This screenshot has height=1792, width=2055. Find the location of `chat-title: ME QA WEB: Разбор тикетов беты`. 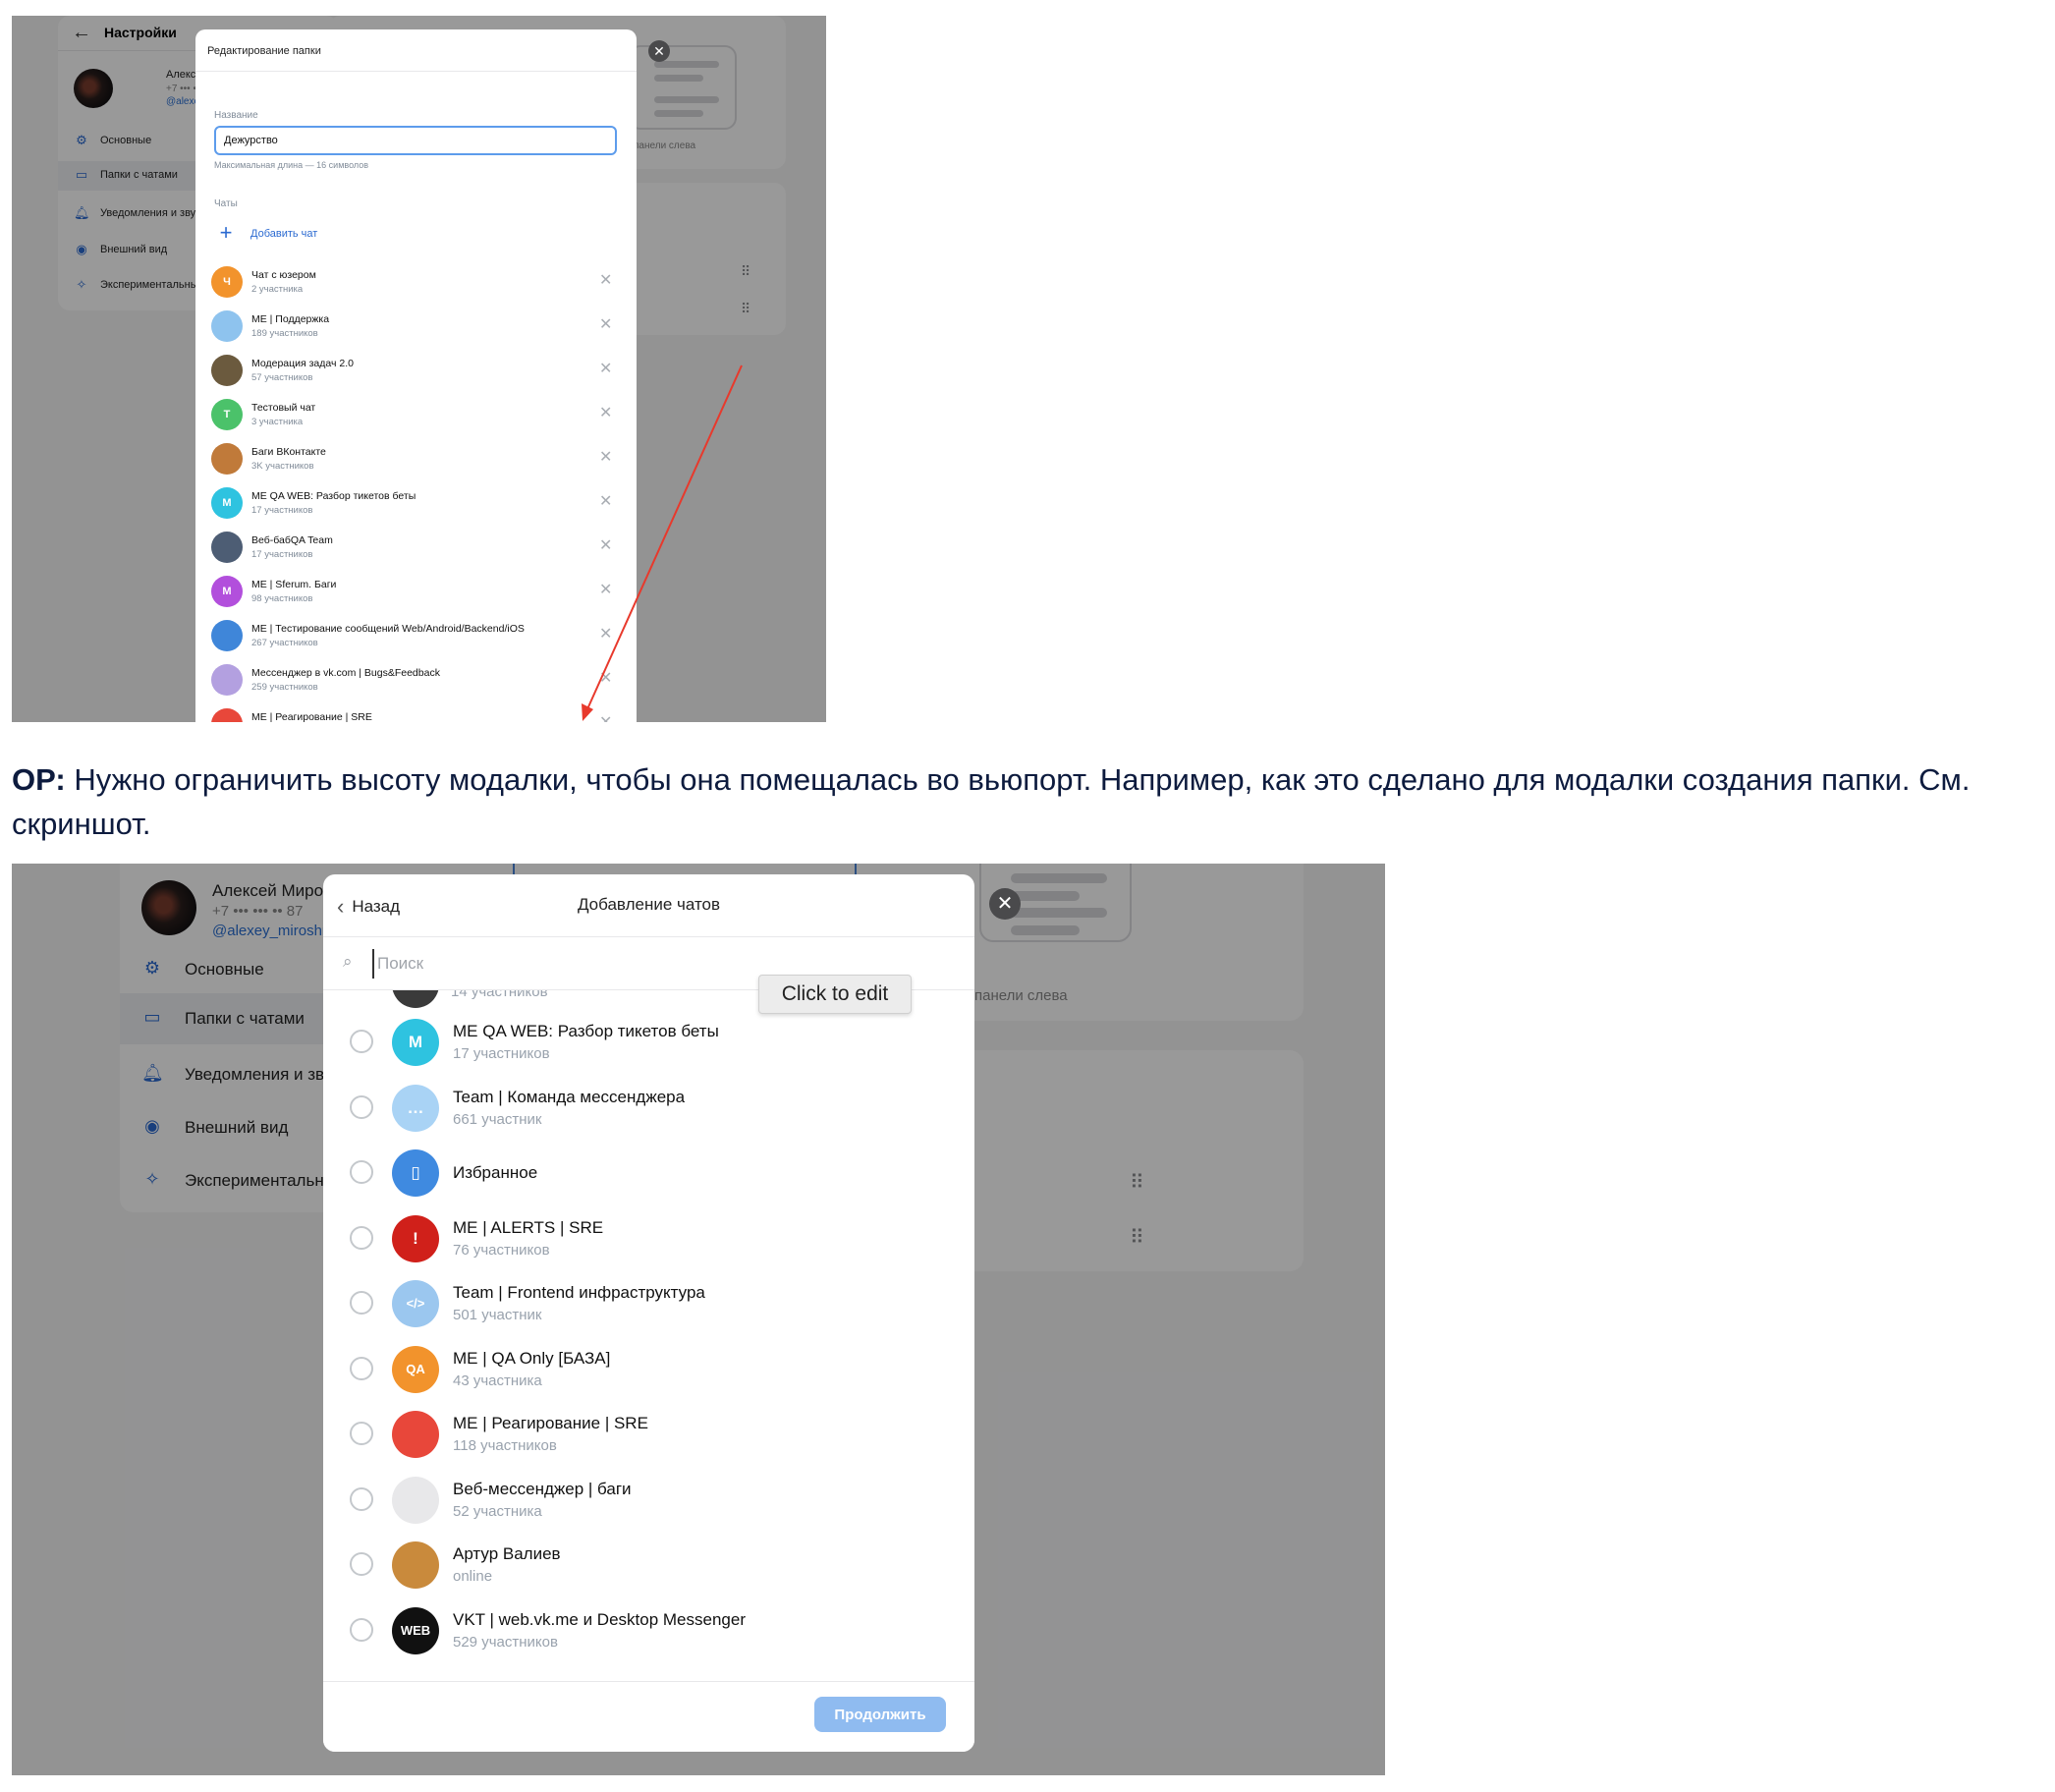

chat-title: ME QA WEB: Разбор тикетов беты is located at coordinates (586, 1031).